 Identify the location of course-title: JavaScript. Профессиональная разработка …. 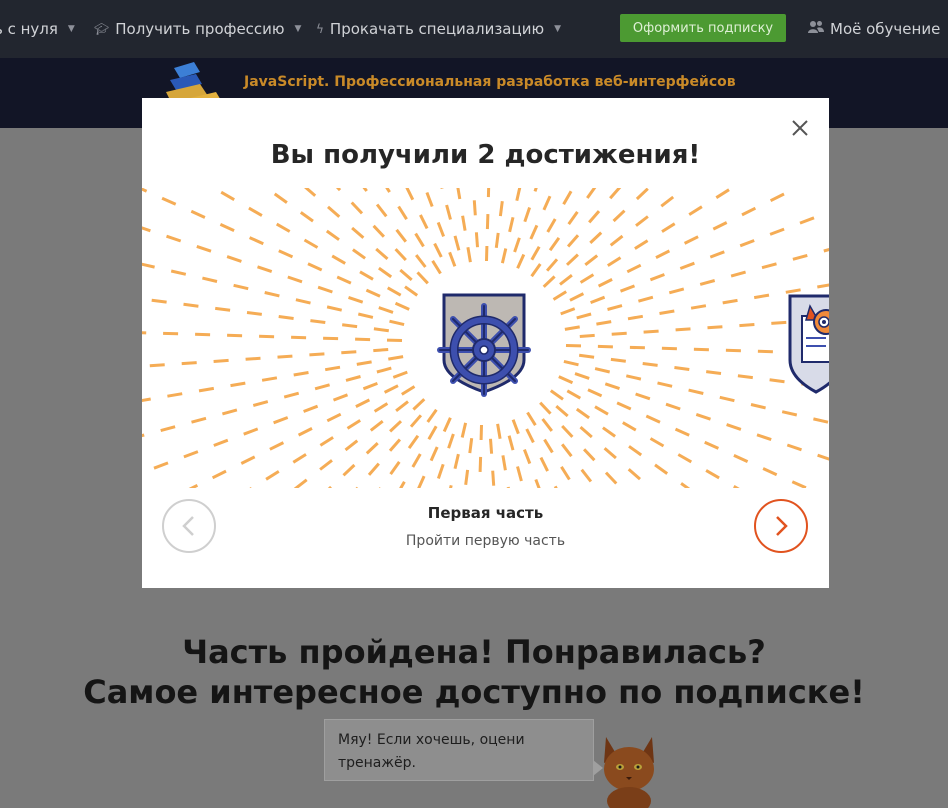
(490, 82).